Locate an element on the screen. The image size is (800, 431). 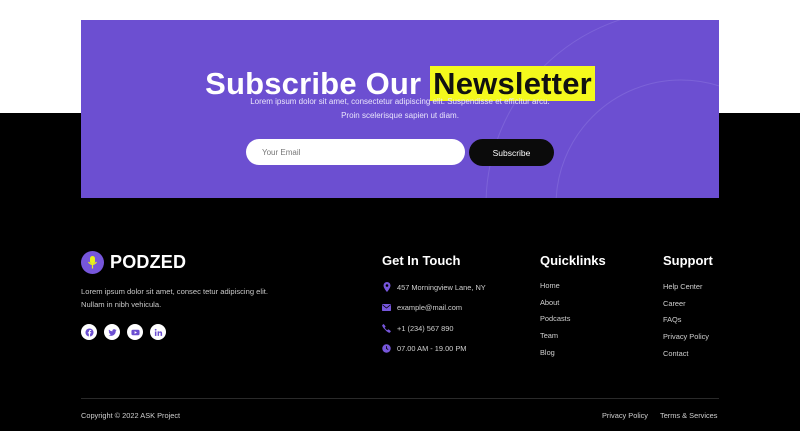
quicklink-about: About is located at coordinates (555, 303).